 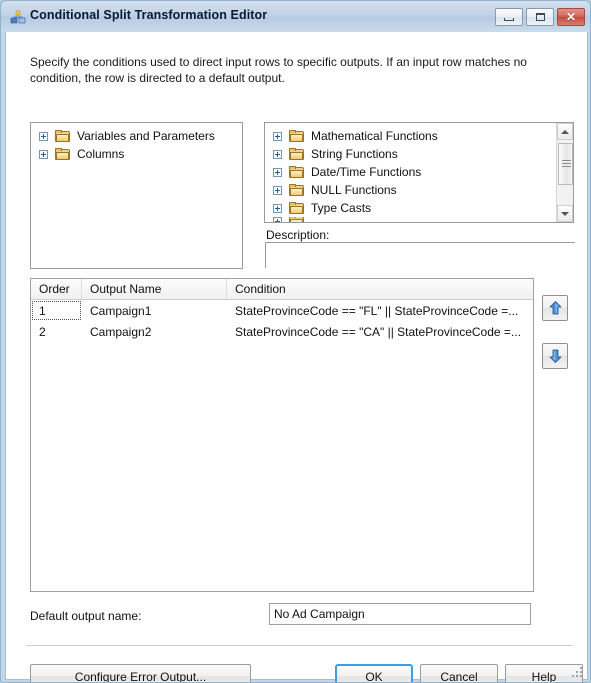 I want to click on variables-columns-tree: Variables and Parameters Columns, so click(x=136, y=195).